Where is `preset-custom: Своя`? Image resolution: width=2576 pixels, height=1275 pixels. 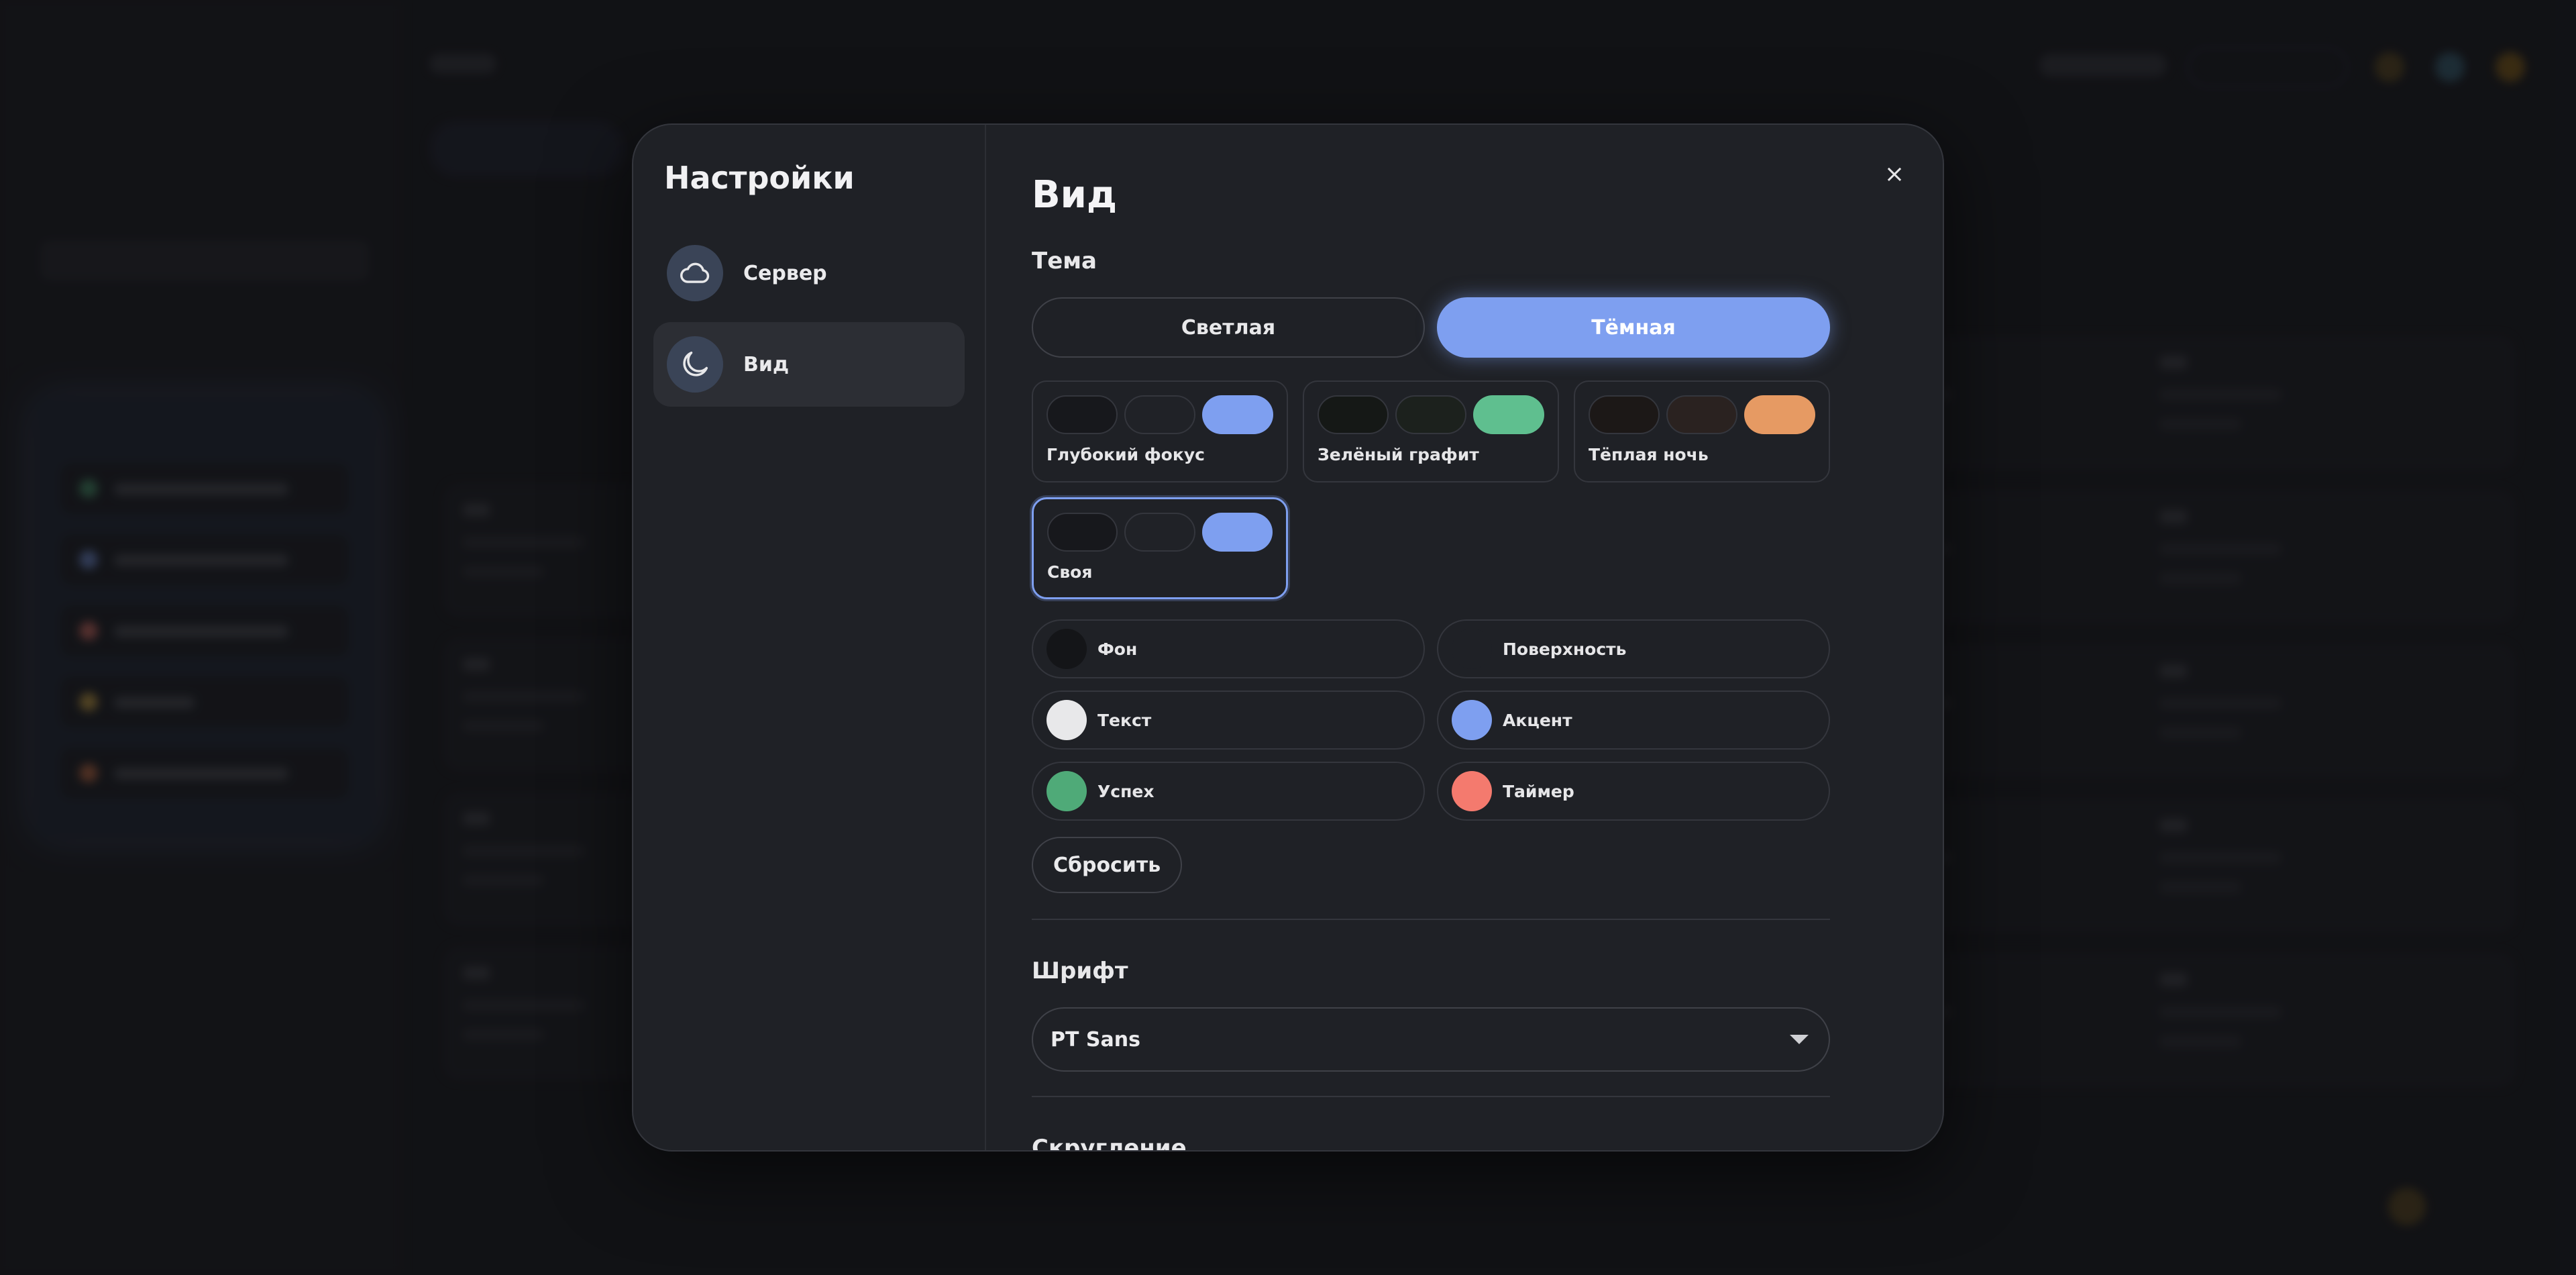 preset-custom: Своя is located at coordinates (1160, 548).